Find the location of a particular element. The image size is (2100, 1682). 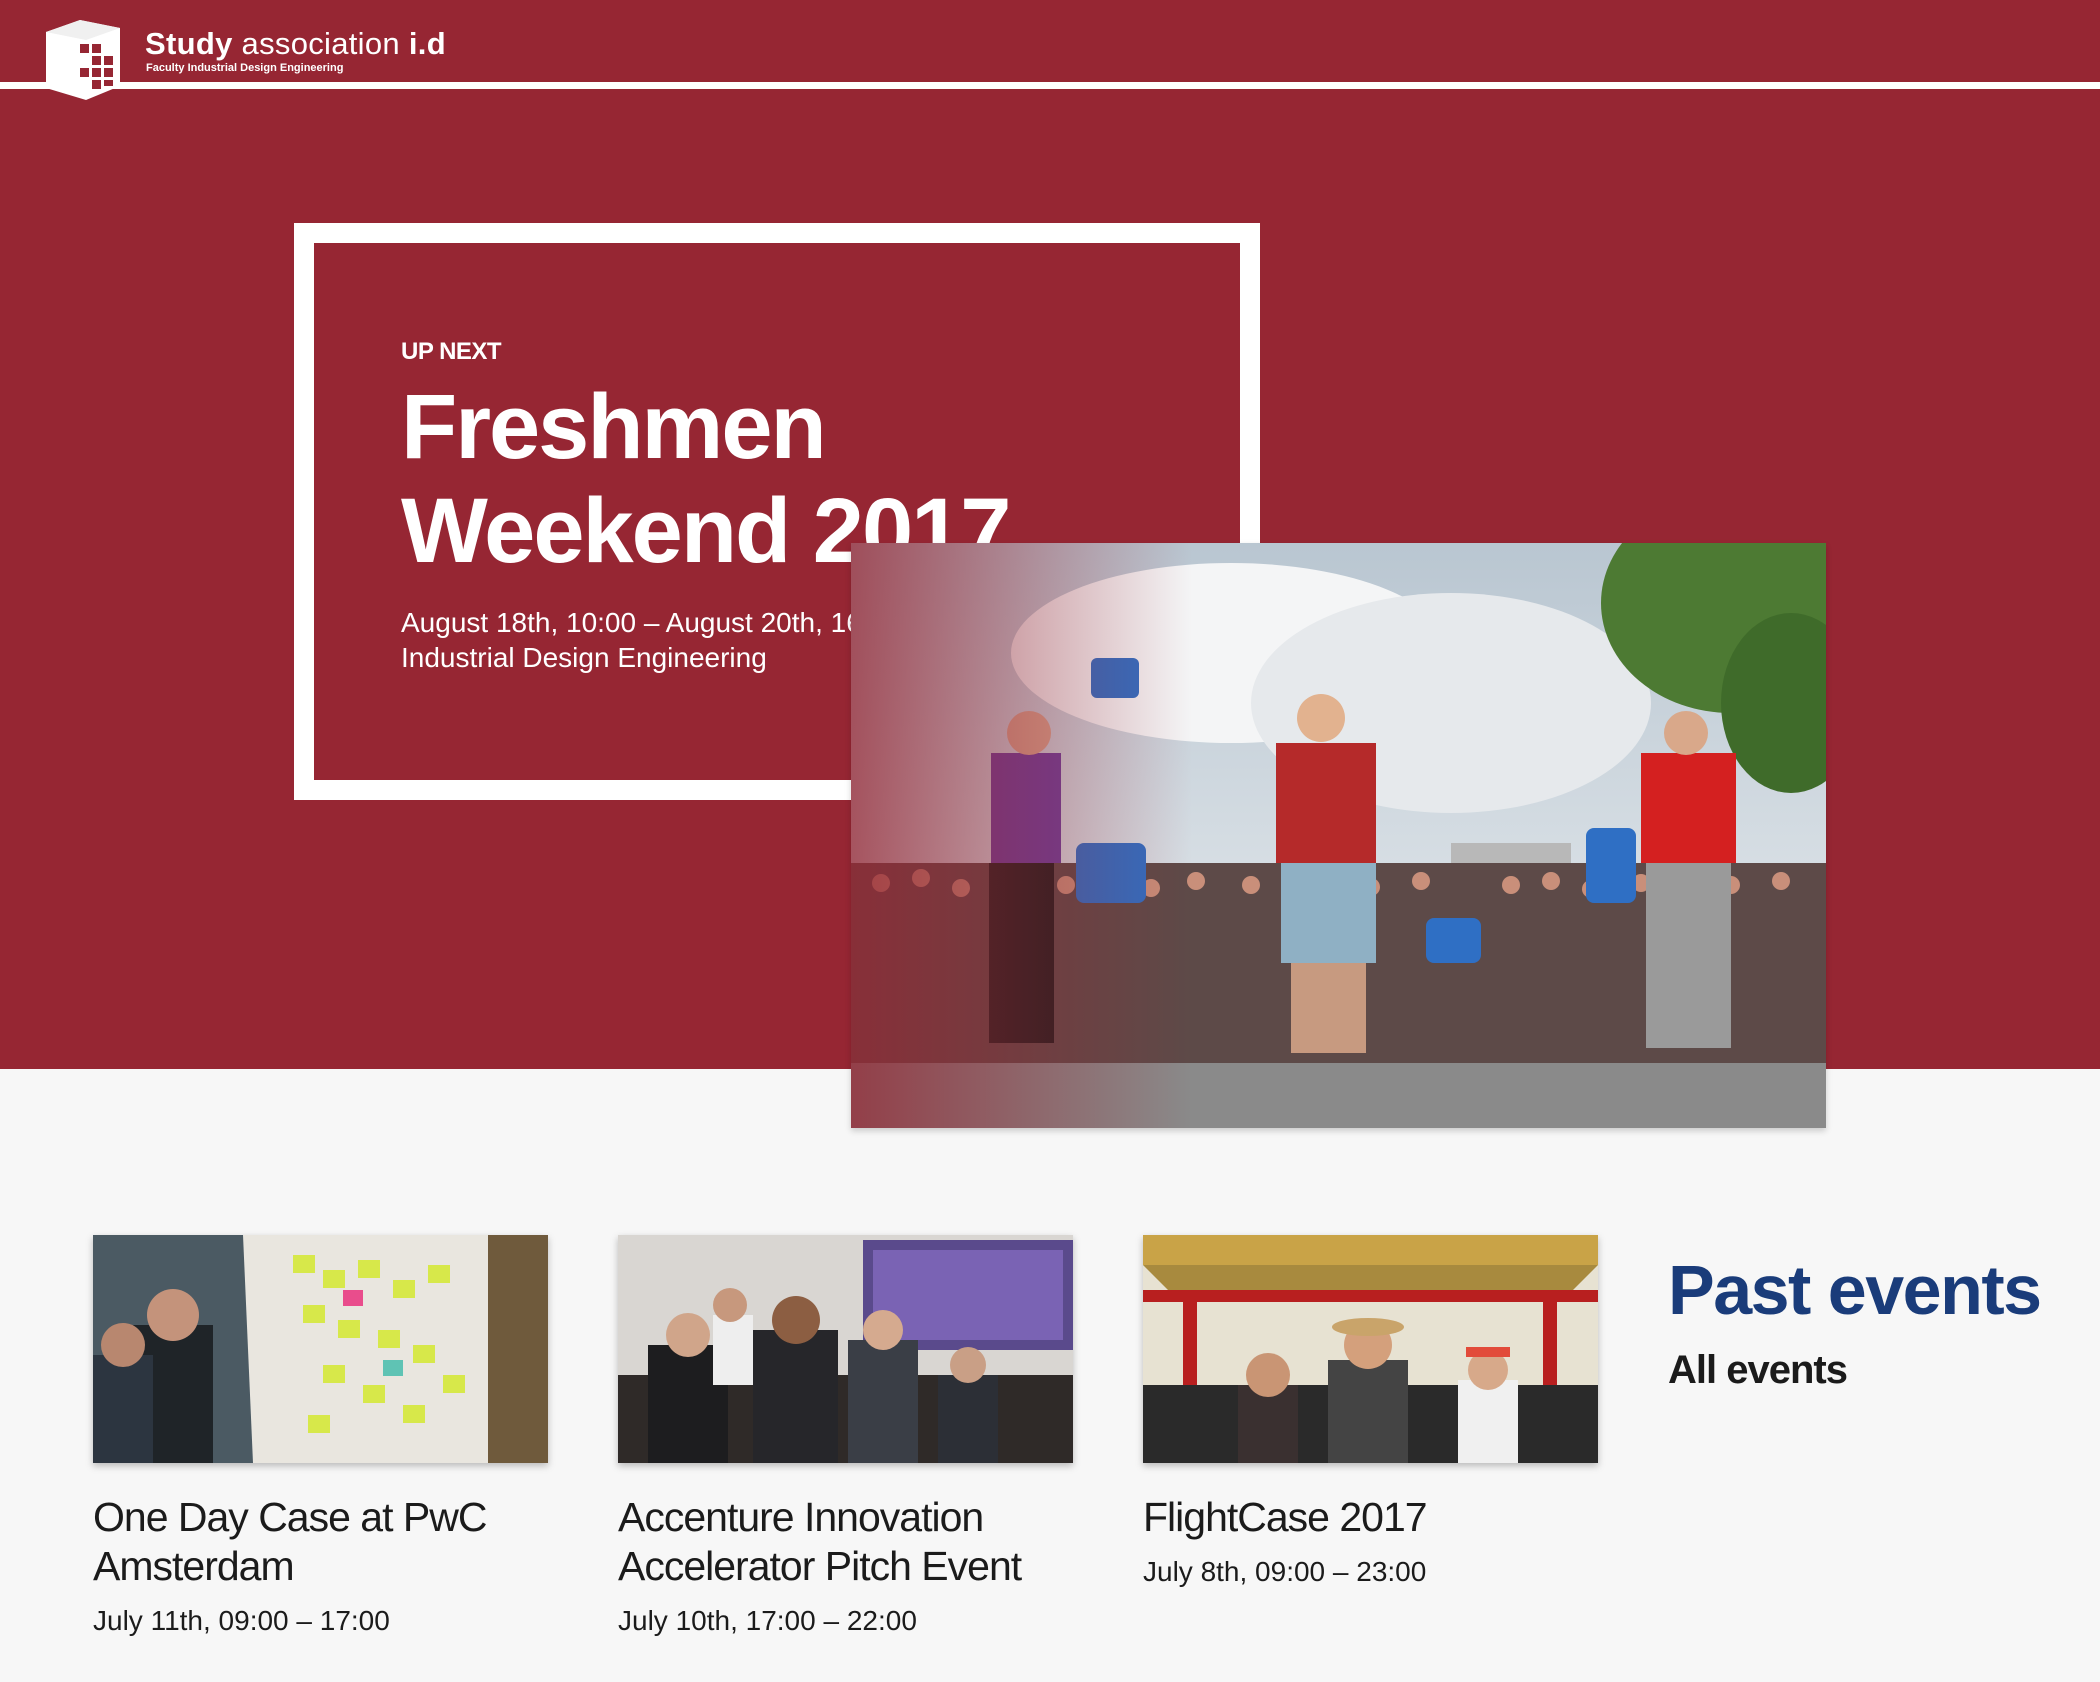

all-events-link: All events is located at coordinates (1758, 1370).